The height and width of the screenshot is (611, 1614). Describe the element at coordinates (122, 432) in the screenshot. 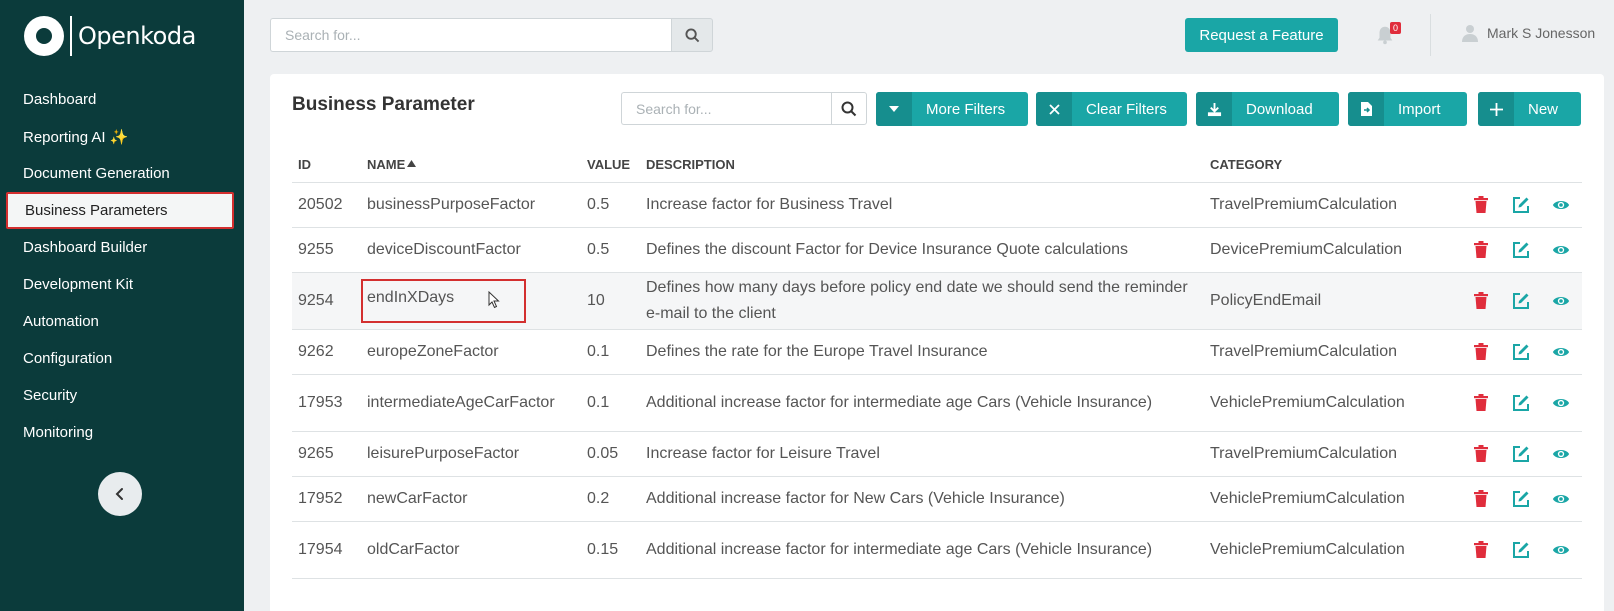

I see `sidebar-item-monitoring: Monitoring` at that location.